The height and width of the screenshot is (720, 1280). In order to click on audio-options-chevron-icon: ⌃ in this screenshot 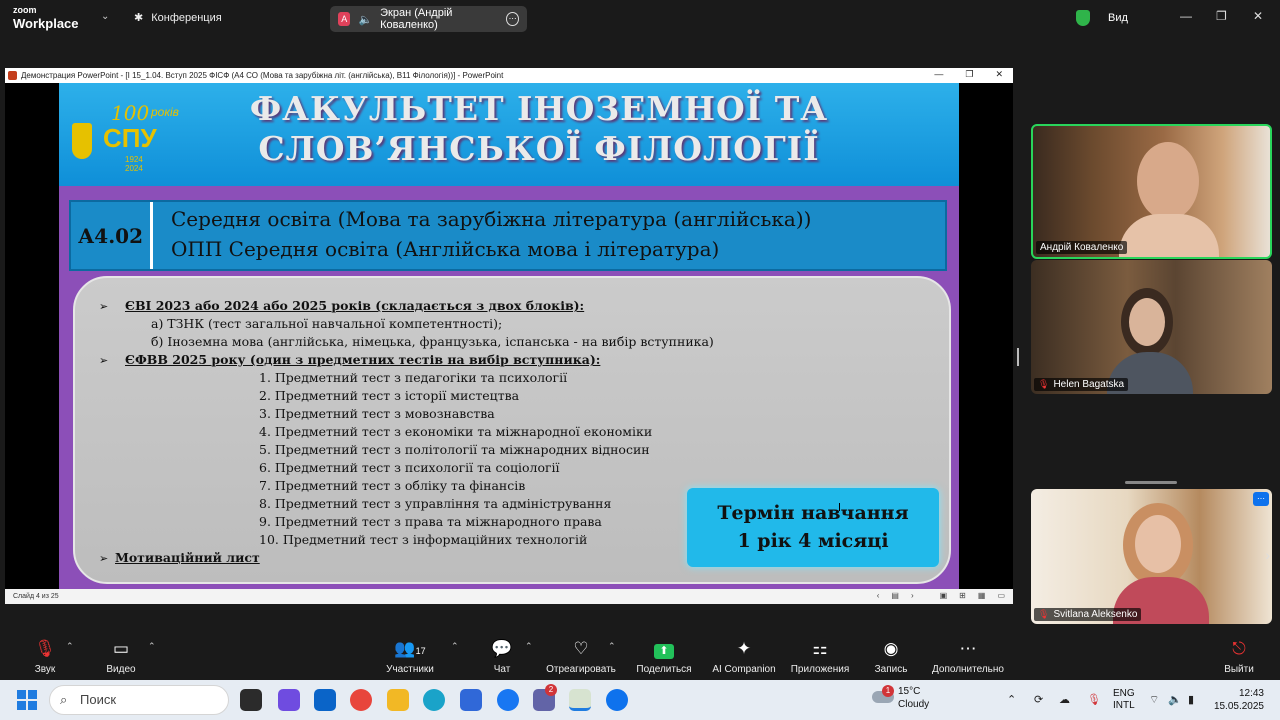, I will do `click(70, 646)`.